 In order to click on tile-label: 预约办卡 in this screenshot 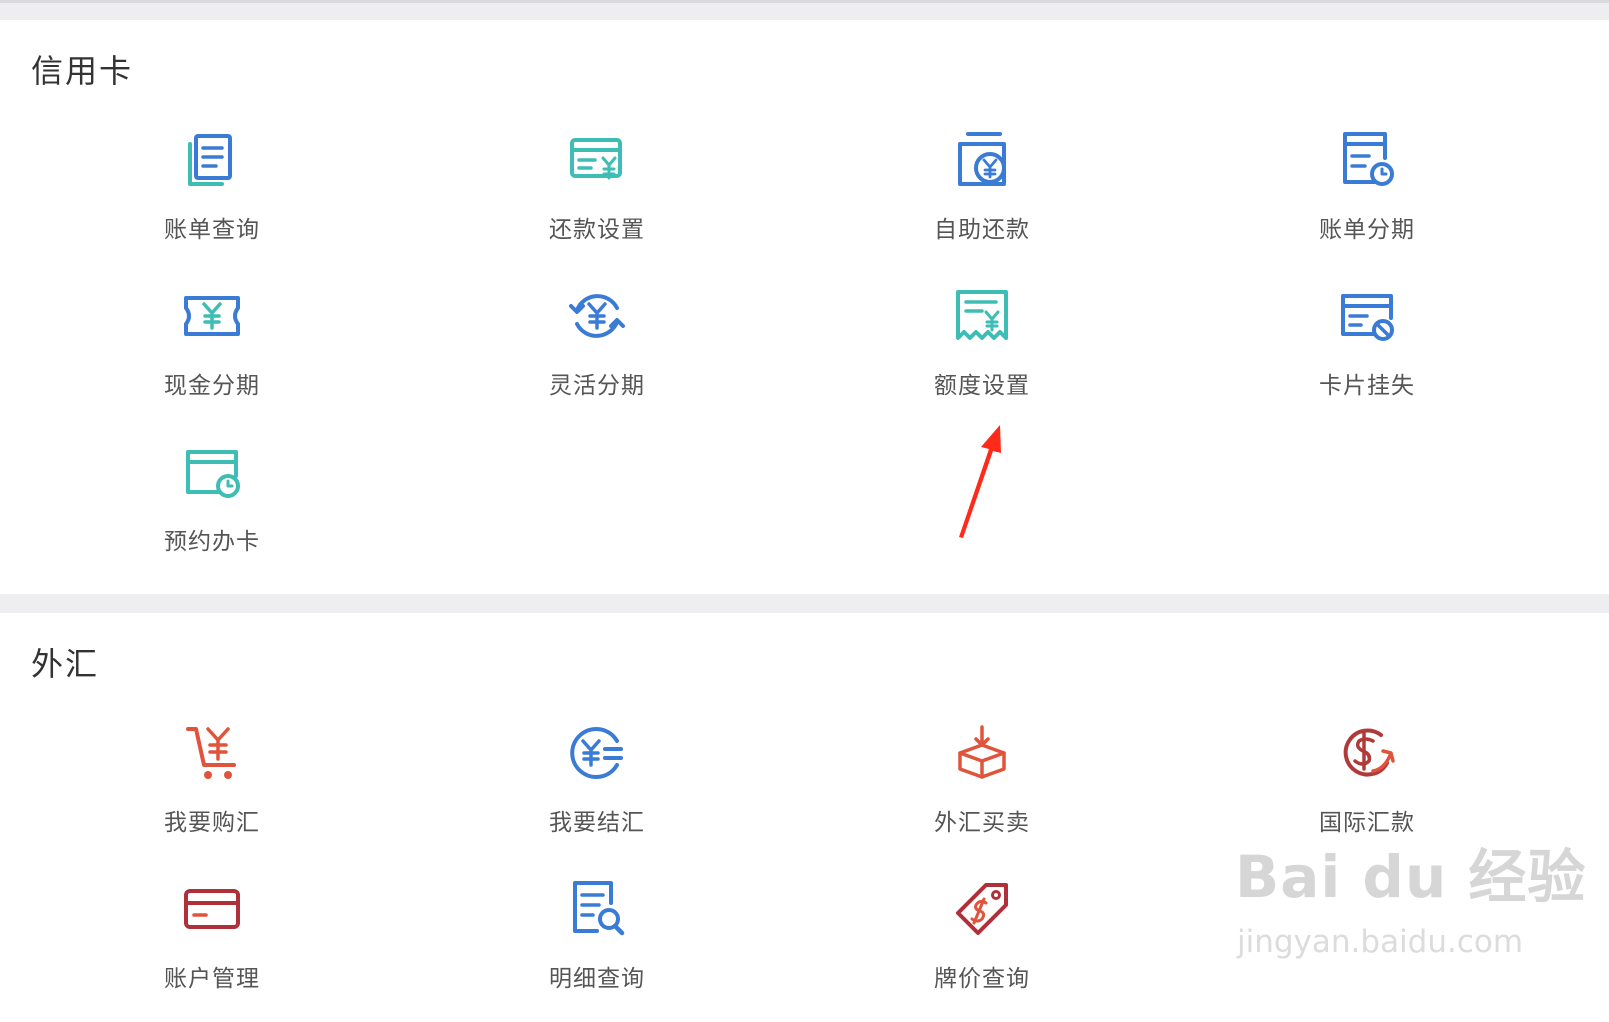, I will do `click(212, 542)`.